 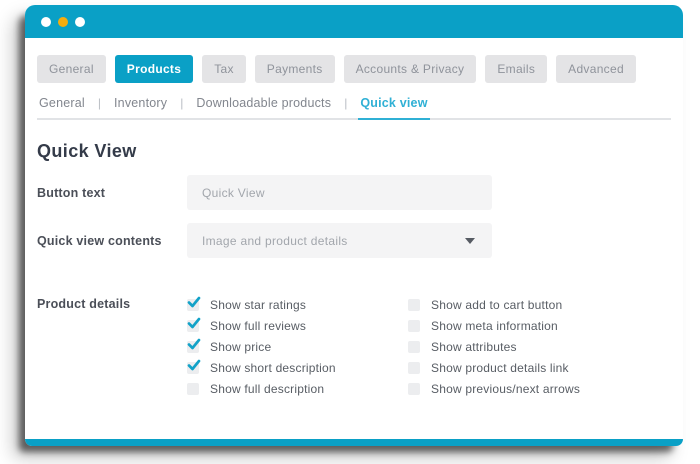 I want to click on checkbox-label: Show product details link, so click(x=500, y=367).